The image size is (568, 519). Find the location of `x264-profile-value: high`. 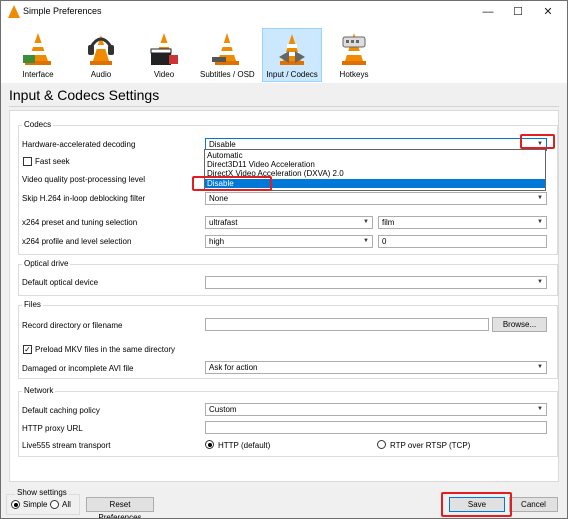

x264-profile-value: high is located at coordinates (217, 241).